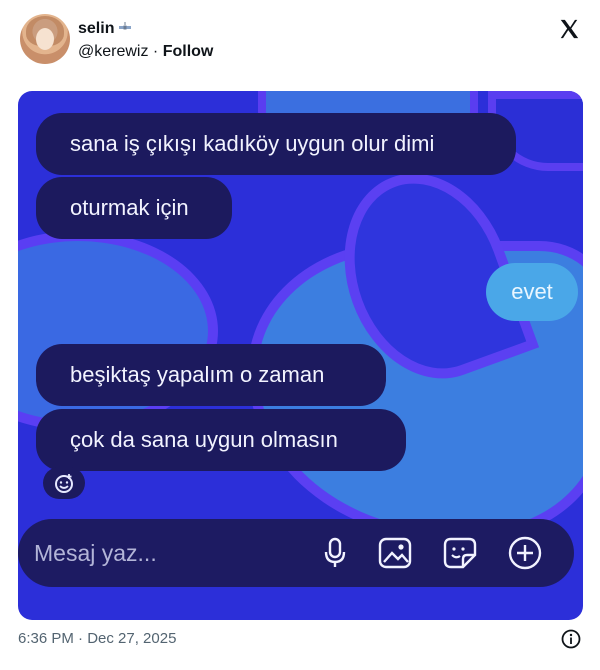 The image size is (600, 670). I want to click on gallery-button, so click(395, 553).